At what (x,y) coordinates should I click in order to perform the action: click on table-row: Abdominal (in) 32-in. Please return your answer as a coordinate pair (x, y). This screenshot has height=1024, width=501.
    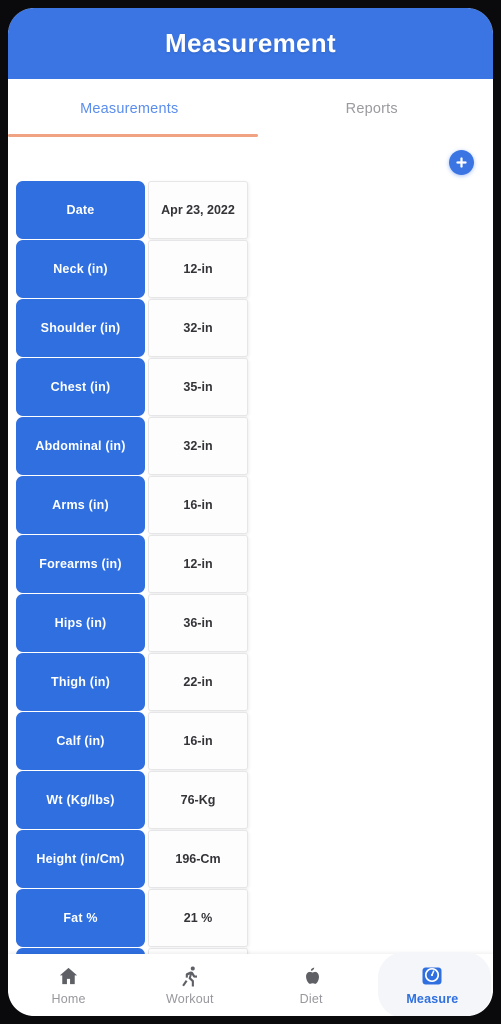
    Looking at the image, I should click on (130, 446).